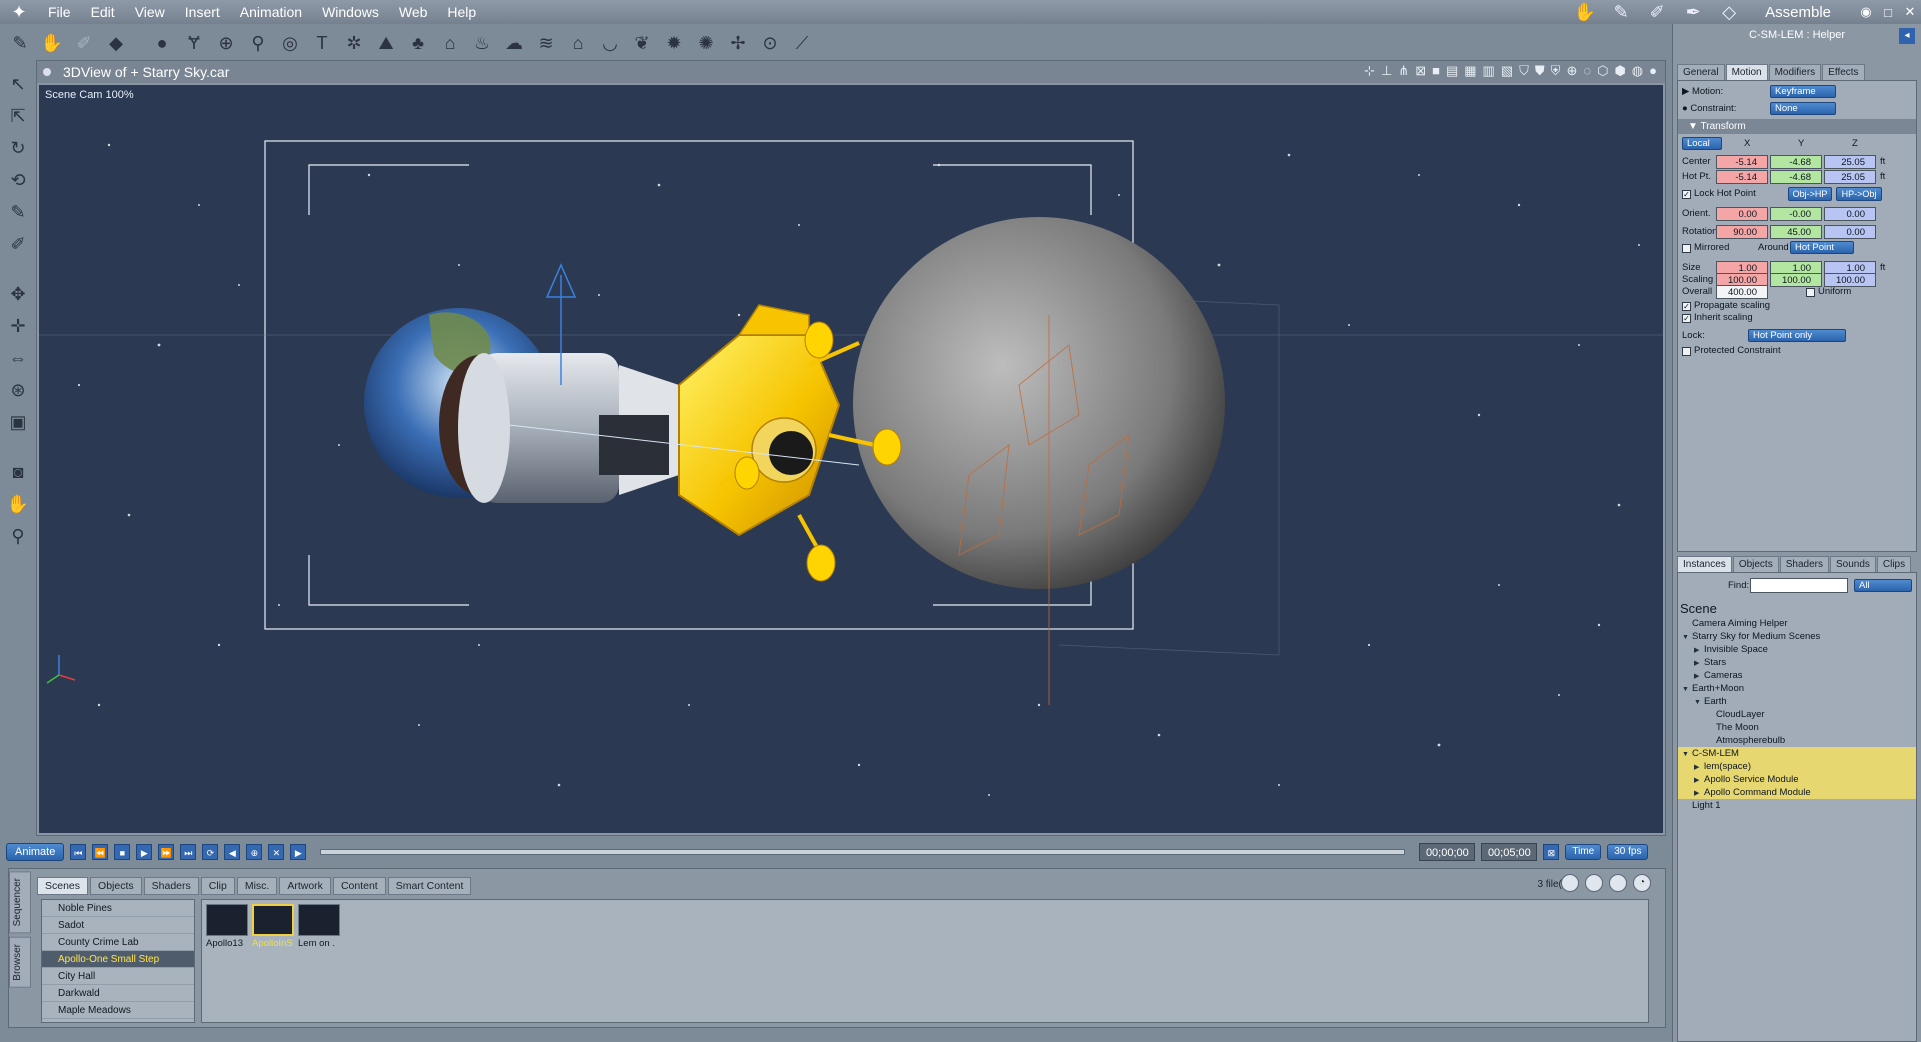  What do you see at coordinates (18, 180) in the screenshot?
I see `twist-icon: ⟲` at bounding box center [18, 180].